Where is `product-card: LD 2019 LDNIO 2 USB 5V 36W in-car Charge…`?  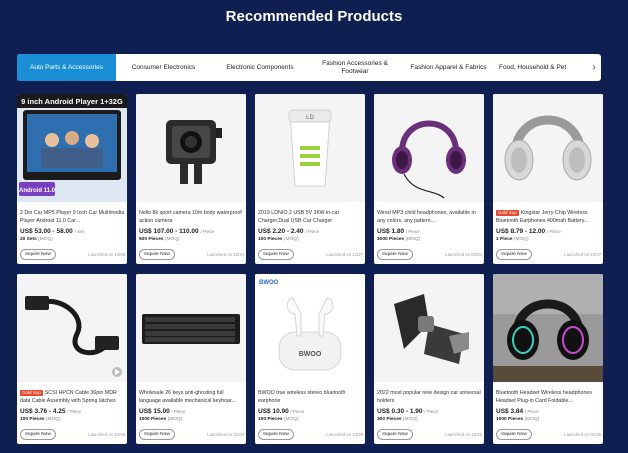 product-card: LD 2019 LDNIO 2 USB 5V 36W in-car Charge… is located at coordinates (310, 179).